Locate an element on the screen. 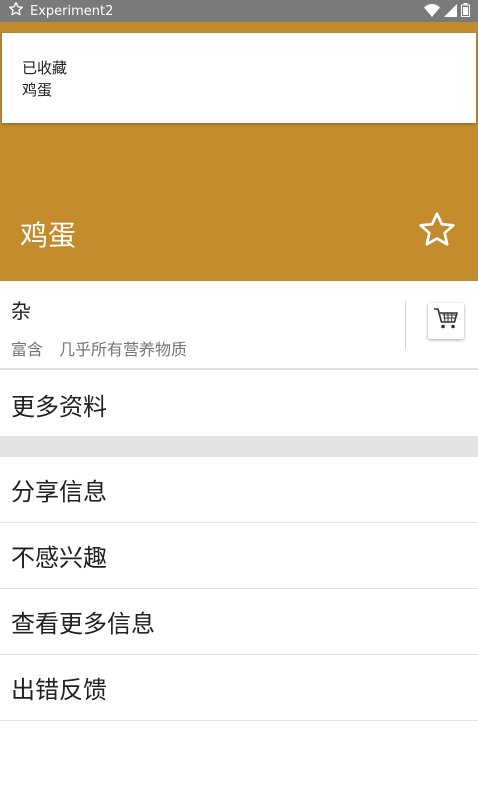  toast-line-status: 已收藏 is located at coordinates (45, 68).